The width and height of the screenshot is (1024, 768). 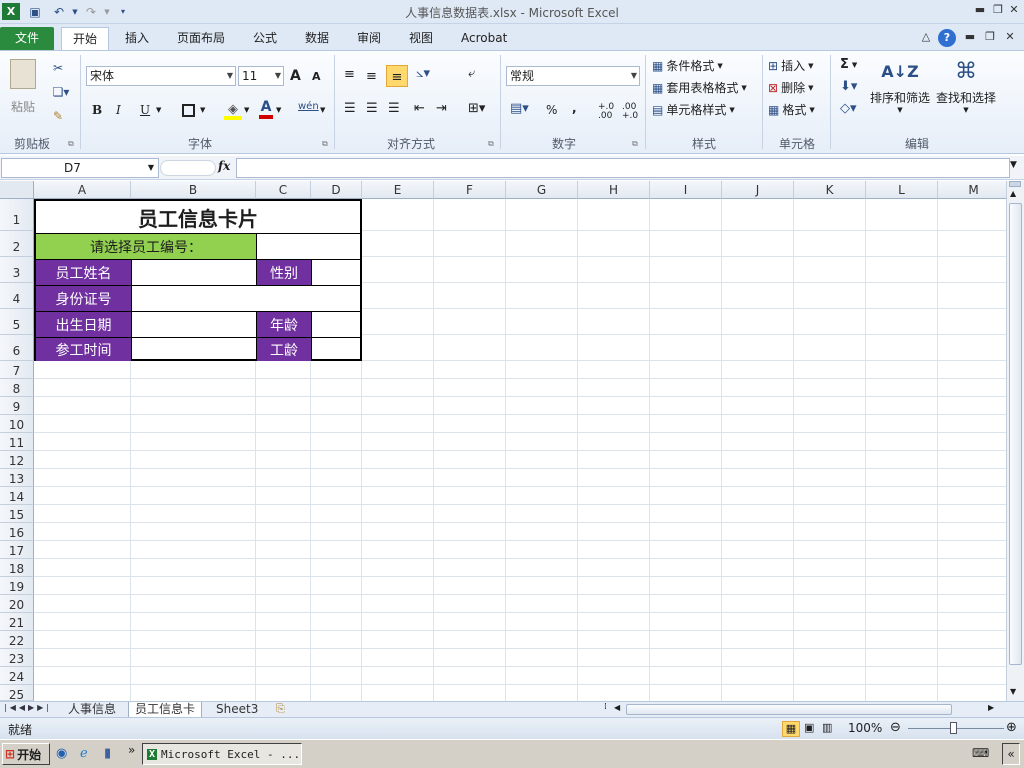 I want to click on row-header: 17, so click(x=17, y=550).